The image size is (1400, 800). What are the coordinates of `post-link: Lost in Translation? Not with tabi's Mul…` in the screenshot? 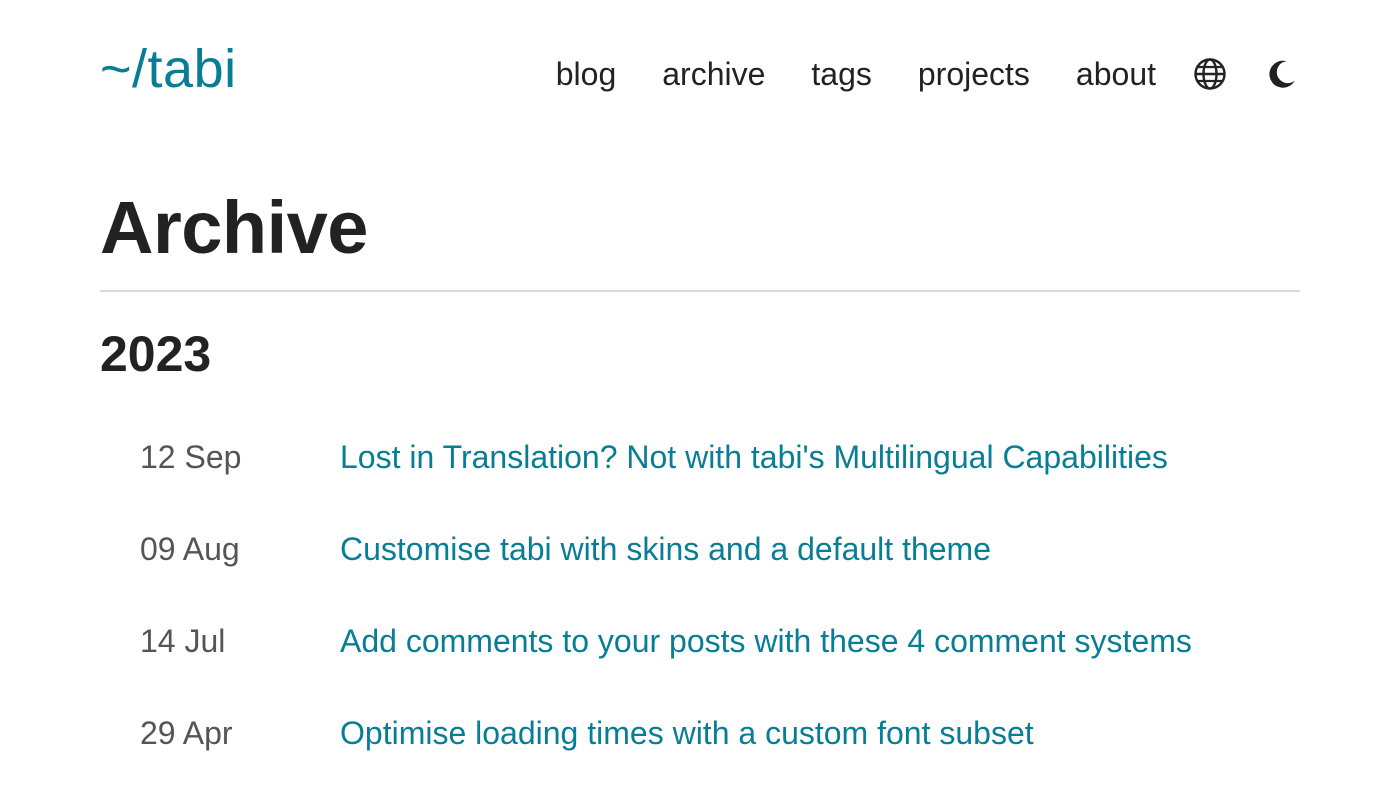 It's located at (800, 457).